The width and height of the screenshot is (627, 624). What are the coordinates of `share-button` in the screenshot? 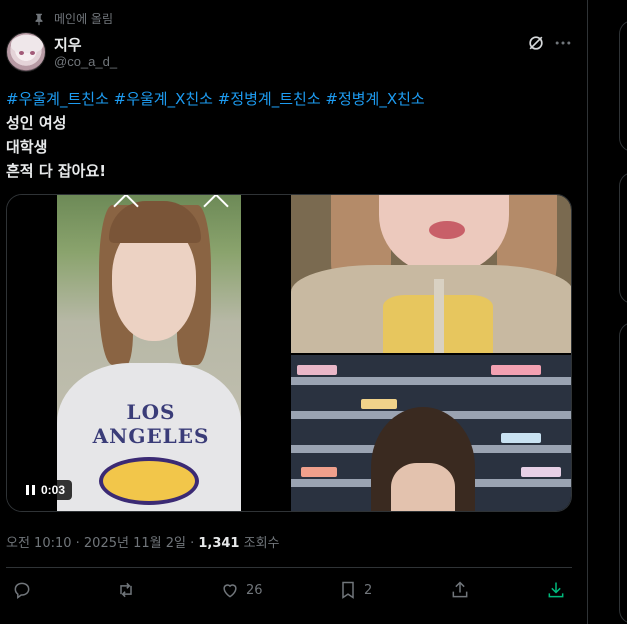 It's located at (460, 590).